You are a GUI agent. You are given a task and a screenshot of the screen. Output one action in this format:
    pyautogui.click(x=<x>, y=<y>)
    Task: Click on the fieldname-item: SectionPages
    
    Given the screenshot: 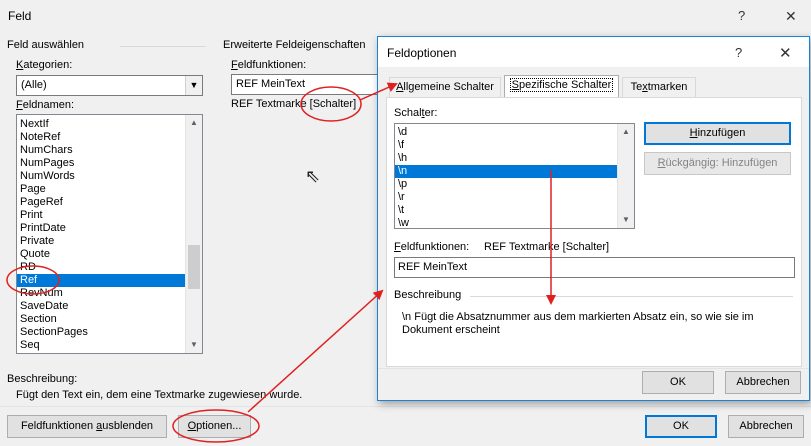 What is the action you would take?
    pyautogui.click(x=101, y=332)
    